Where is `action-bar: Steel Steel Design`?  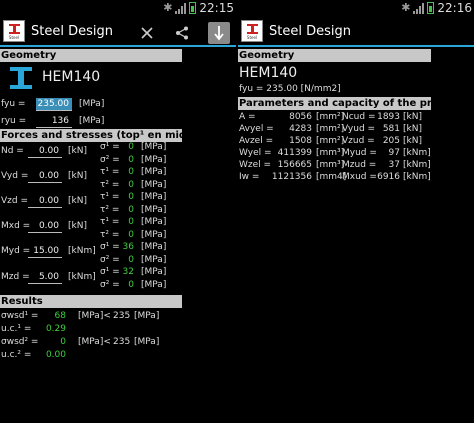 action-bar: Steel Steel Design is located at coordinates (118, 32).